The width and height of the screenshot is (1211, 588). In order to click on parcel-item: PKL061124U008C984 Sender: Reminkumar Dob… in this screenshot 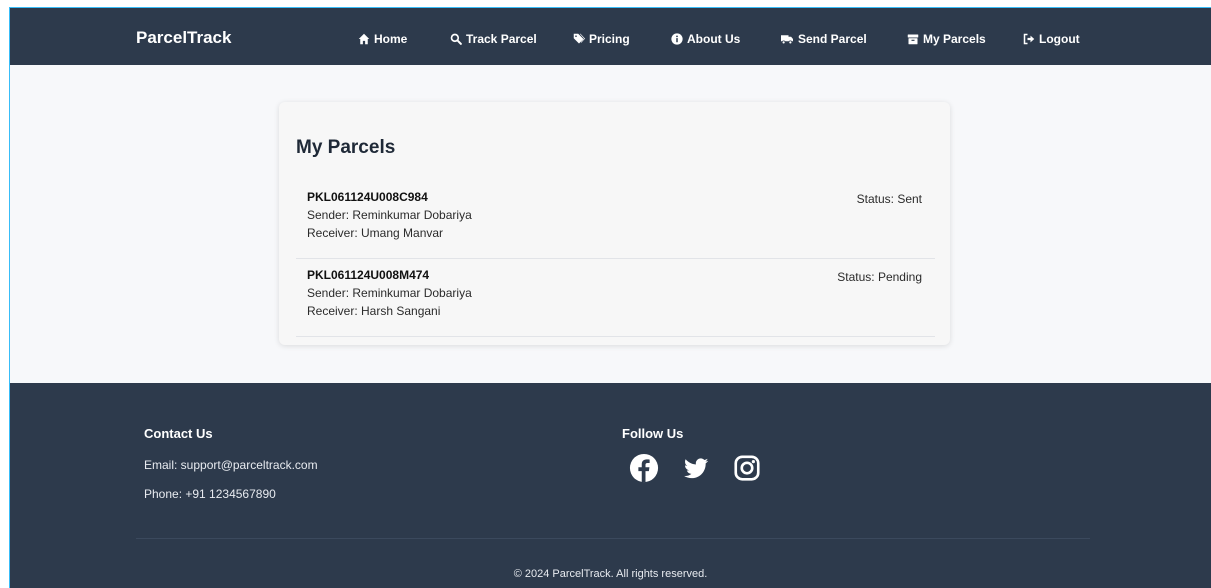, I will do `click(615, 220)`.